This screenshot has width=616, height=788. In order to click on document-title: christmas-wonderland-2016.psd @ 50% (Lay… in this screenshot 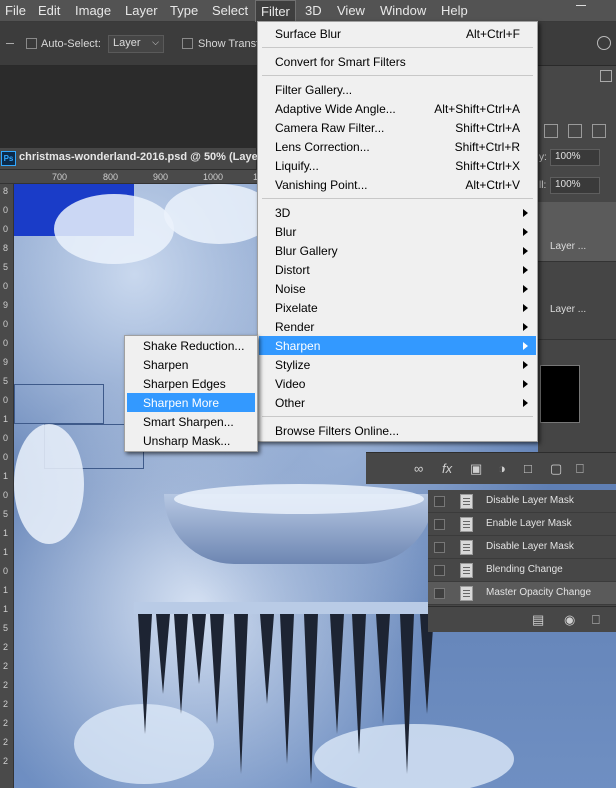, I will do `click(138, 157)`.